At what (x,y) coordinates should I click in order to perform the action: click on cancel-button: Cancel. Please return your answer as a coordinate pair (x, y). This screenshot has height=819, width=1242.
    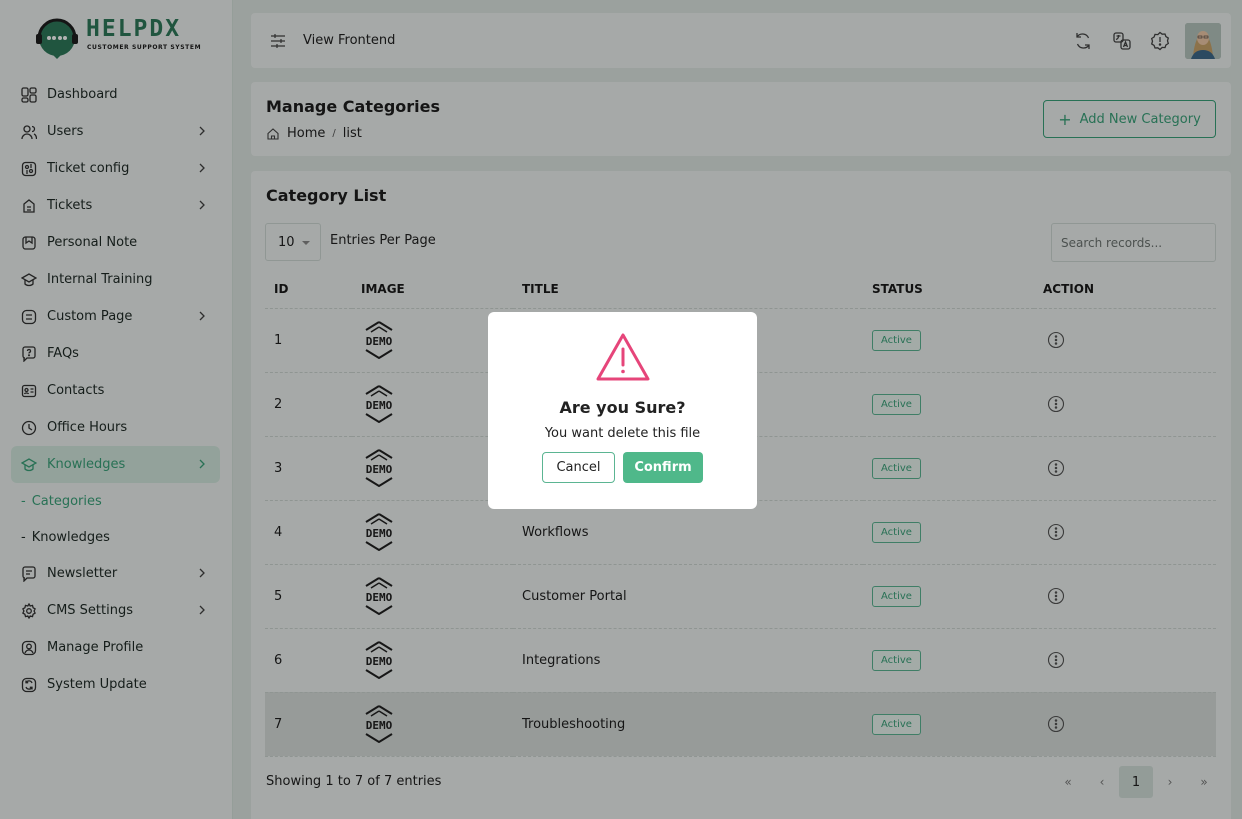
    Looking at the image, I should click on (578, 467).